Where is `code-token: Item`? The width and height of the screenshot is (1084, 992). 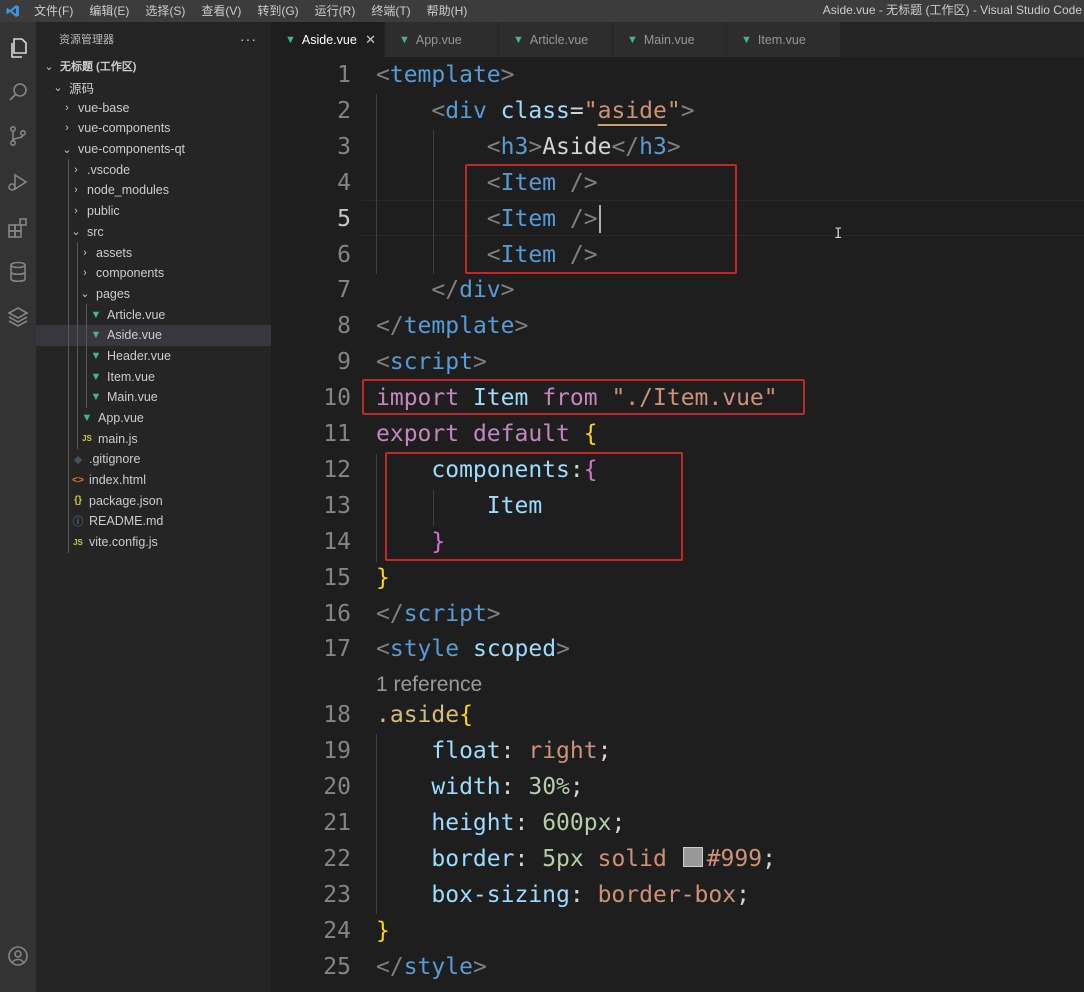 code-token: Item is located at coordinates (500, 398).